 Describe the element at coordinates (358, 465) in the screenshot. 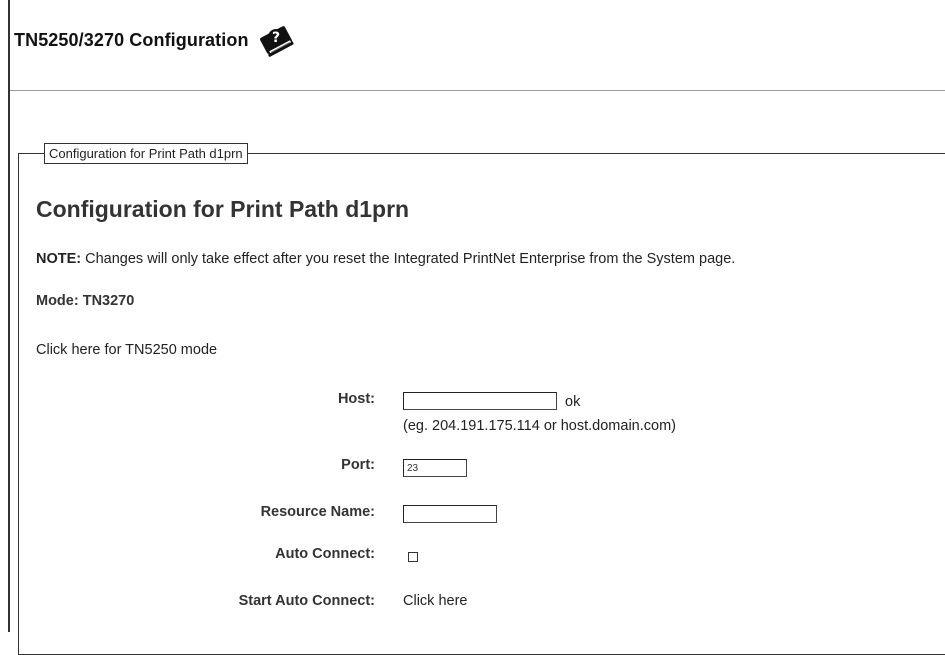

I see `port-label: Port:` at that location.